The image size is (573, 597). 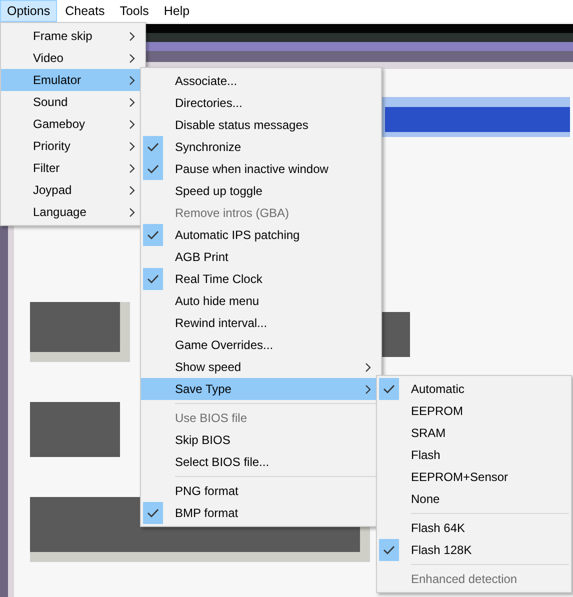 What do you see at coordinates (474, 477) in the screenshot?
I see `menu-item: EEPROM+Sensor` at bounding box center [474, 477].